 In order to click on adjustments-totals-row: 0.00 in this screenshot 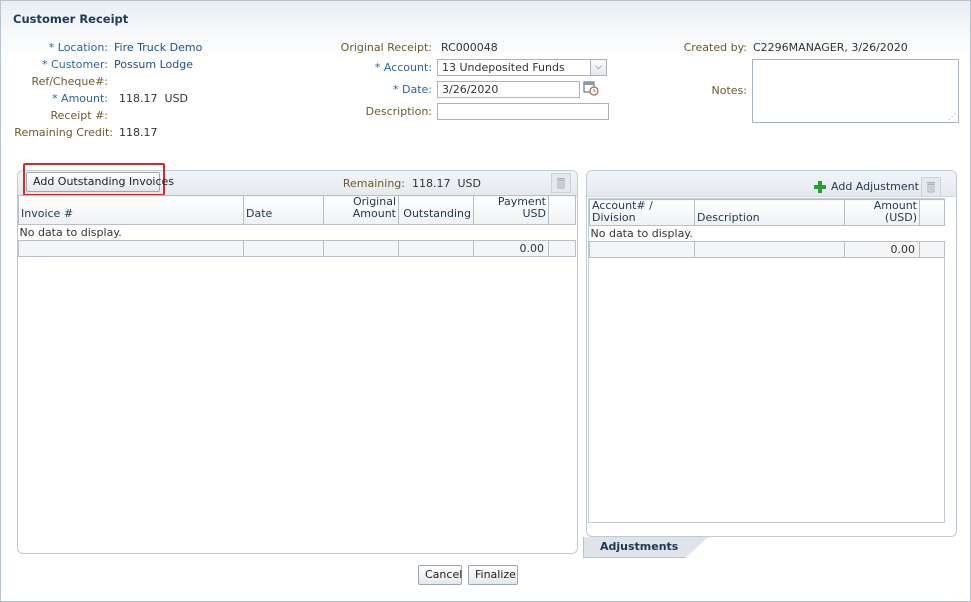, I will do `click(767, 249)`.